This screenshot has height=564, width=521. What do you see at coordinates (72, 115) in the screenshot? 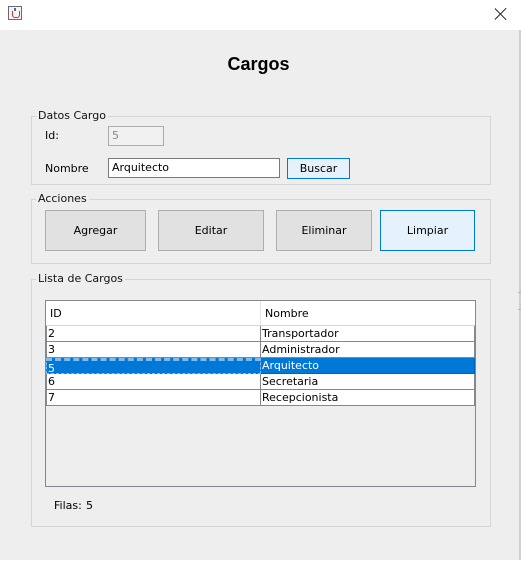
I see `group-title: Datos Cargo` at bounding box center [72, 115].